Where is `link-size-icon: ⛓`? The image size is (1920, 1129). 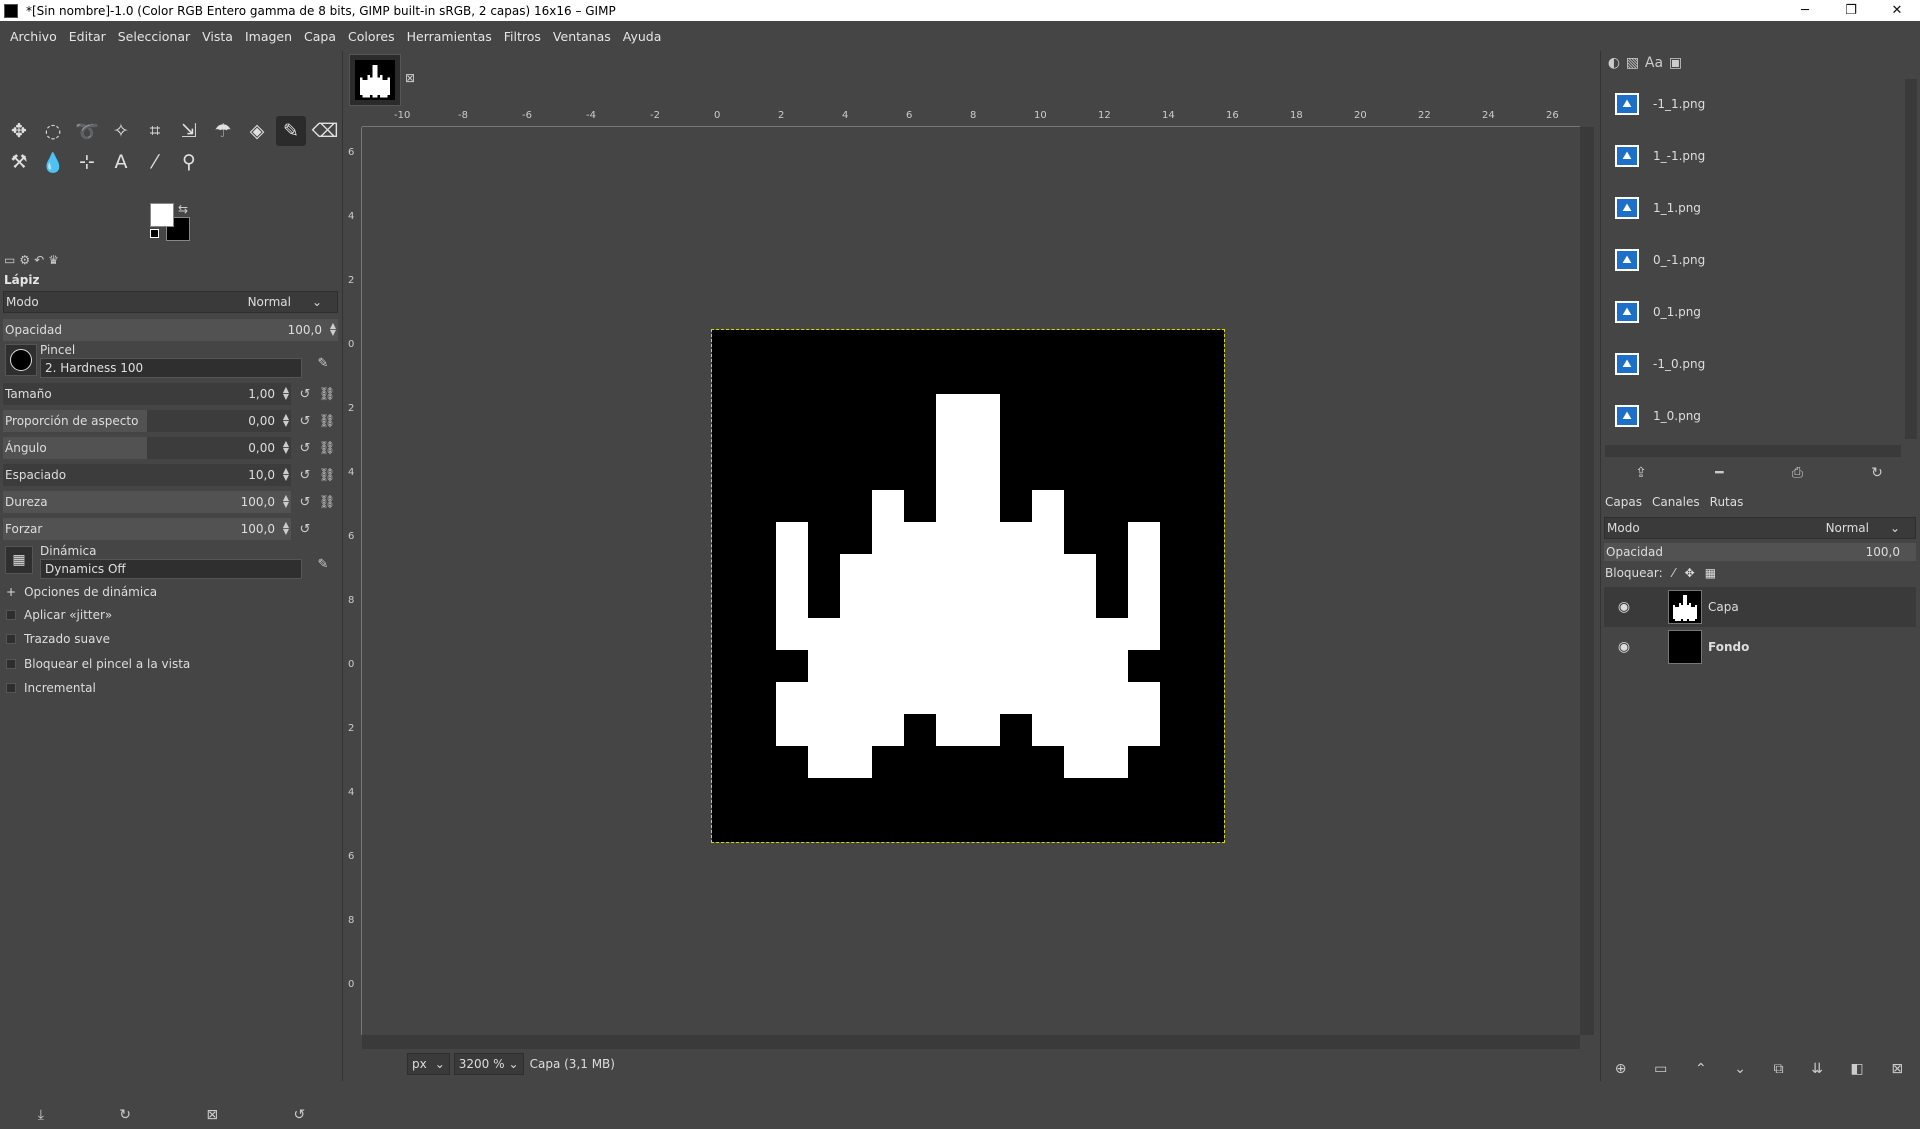 link-size-icon: ⛓ is located at coordinates (327, 394).